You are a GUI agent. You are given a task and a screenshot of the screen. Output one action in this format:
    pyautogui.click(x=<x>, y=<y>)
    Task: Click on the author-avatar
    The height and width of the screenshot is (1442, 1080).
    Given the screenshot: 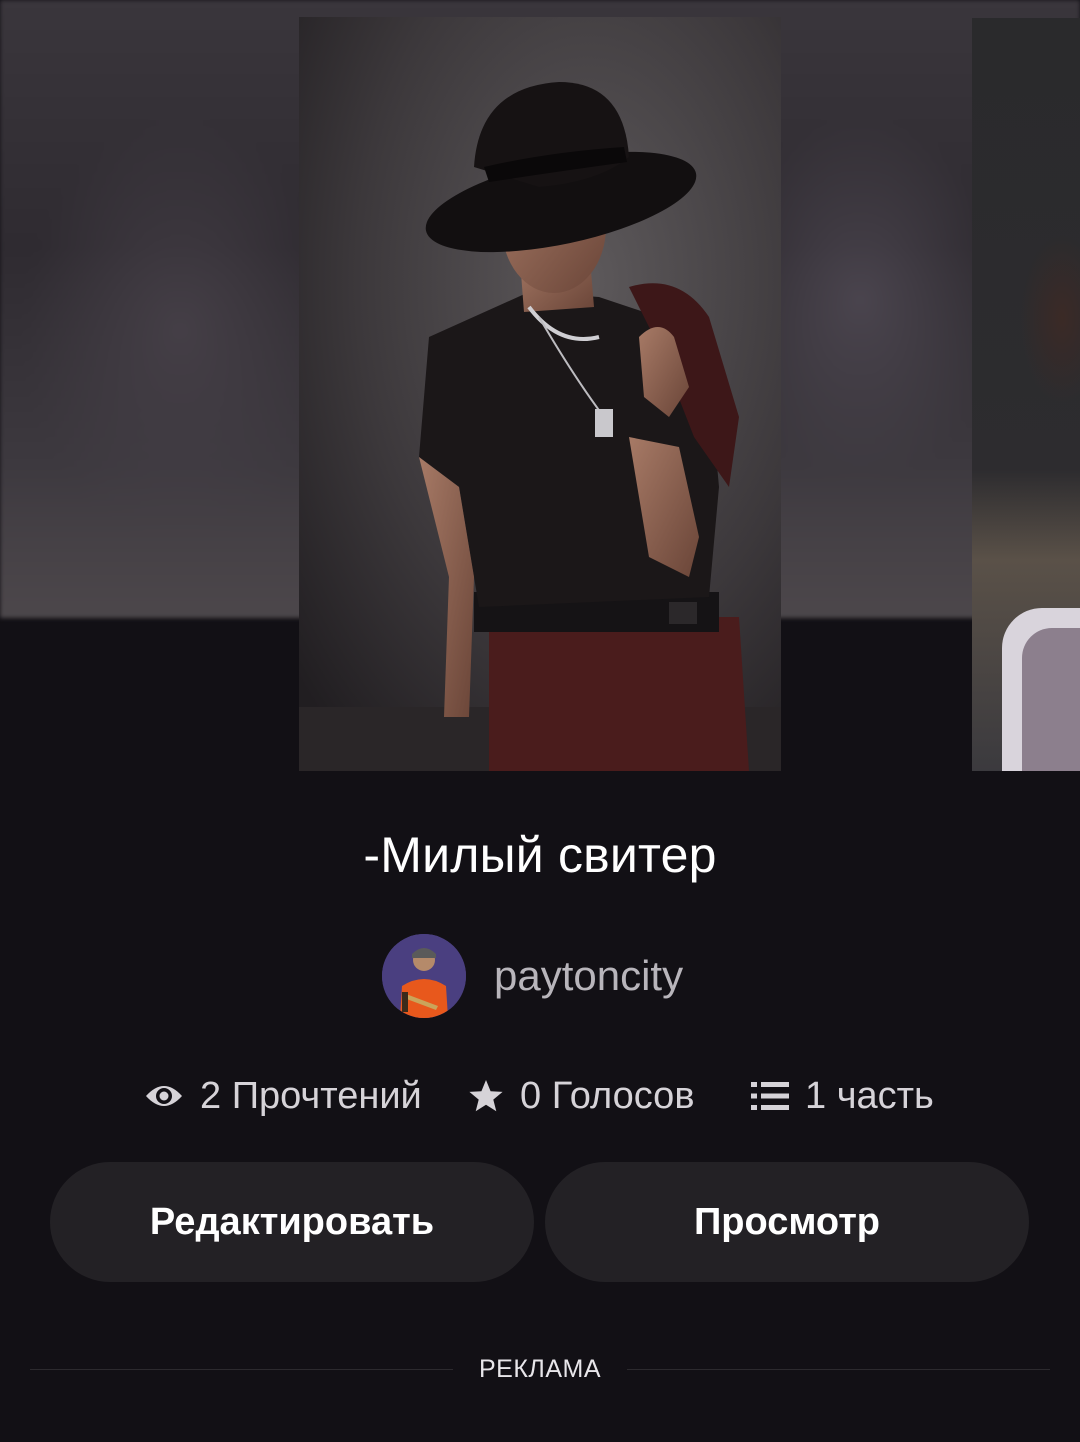 What is the action you would take?
    pyautogui.click(x=424, y=976)
    